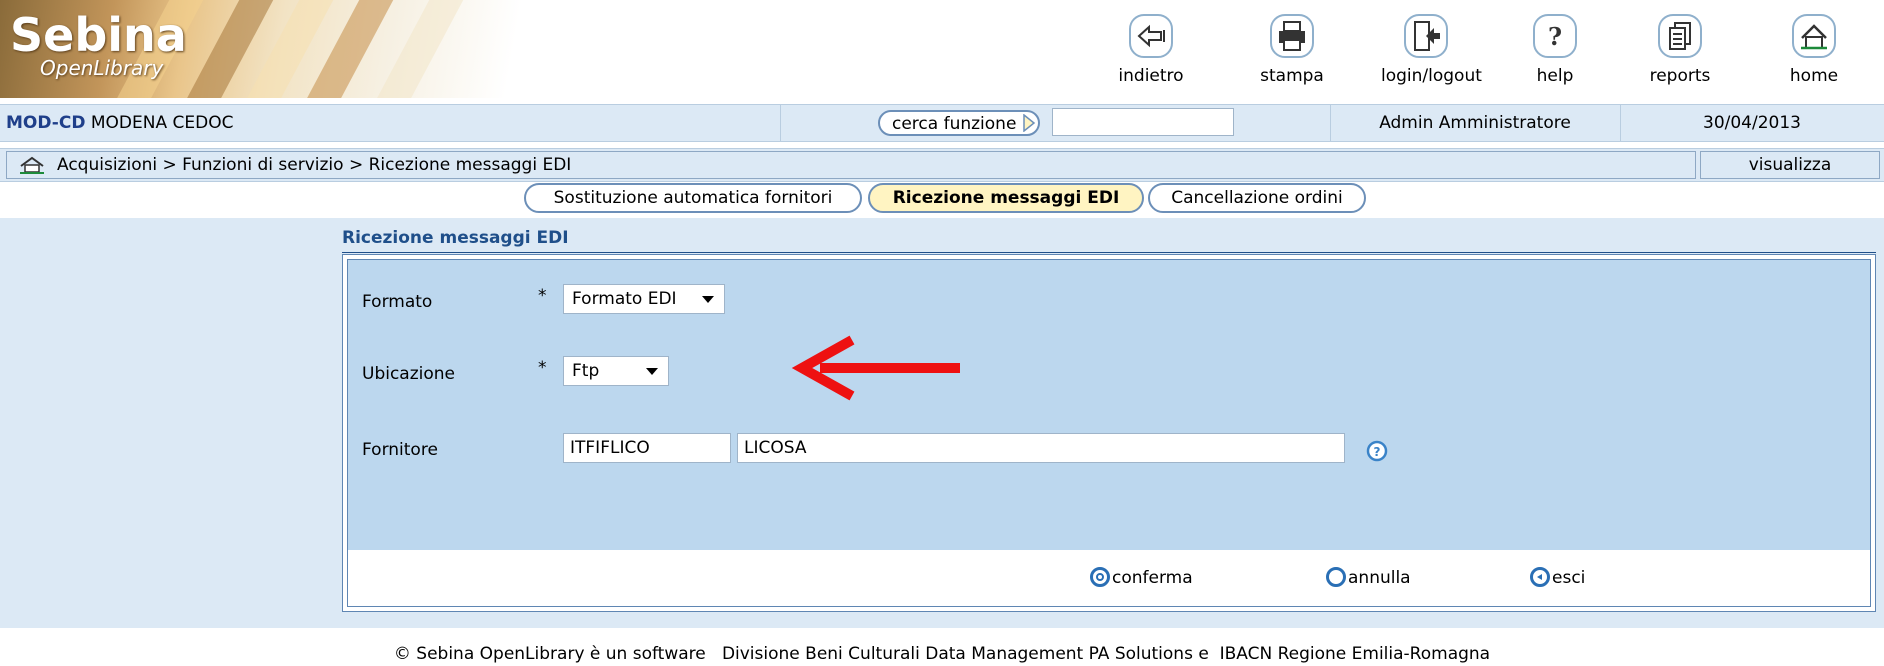 The image size is (1884, 666). I want to click on toolbar-home-button: home, so click(1814, 50).